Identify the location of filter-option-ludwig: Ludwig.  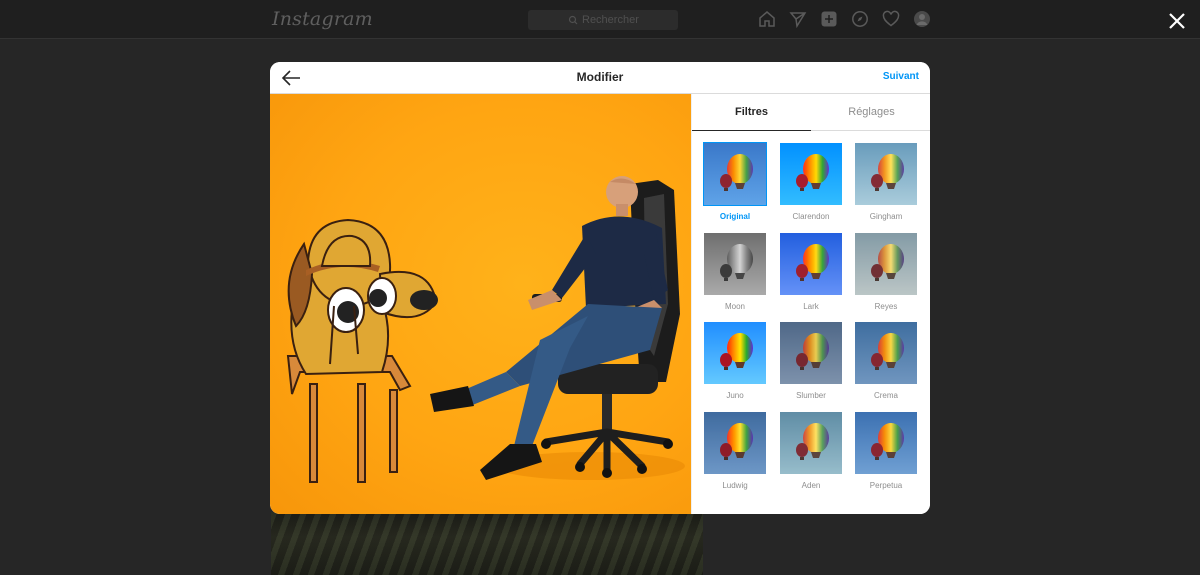
(735, 453).